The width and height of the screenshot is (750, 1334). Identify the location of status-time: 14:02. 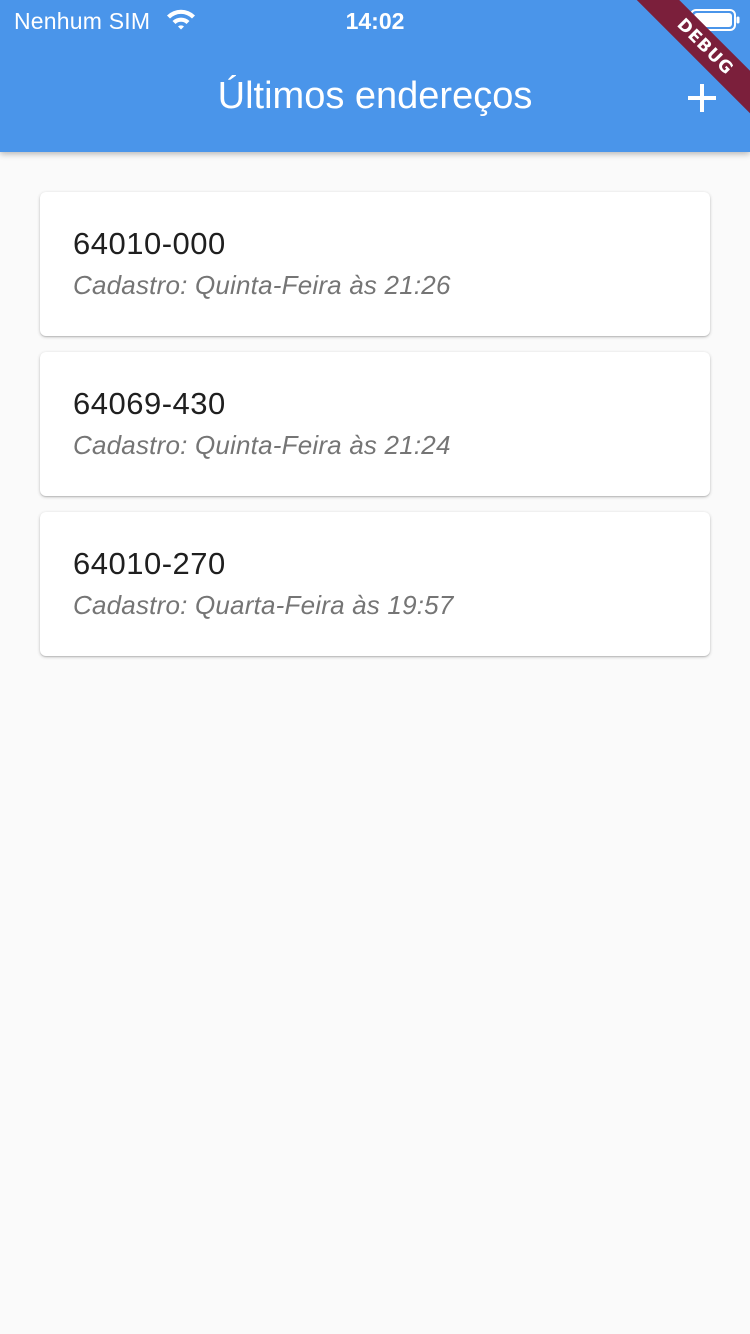
(375, 21).